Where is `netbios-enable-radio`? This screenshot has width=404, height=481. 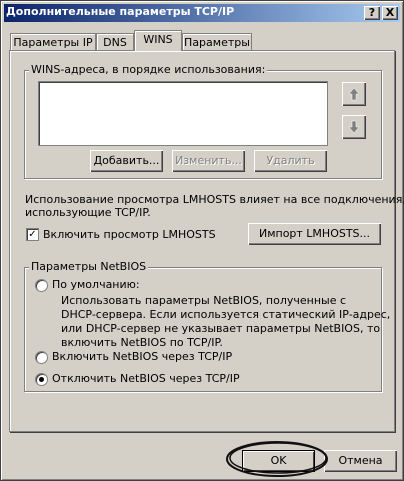 netbios-enable-radio is located at coordinates (41, 357).